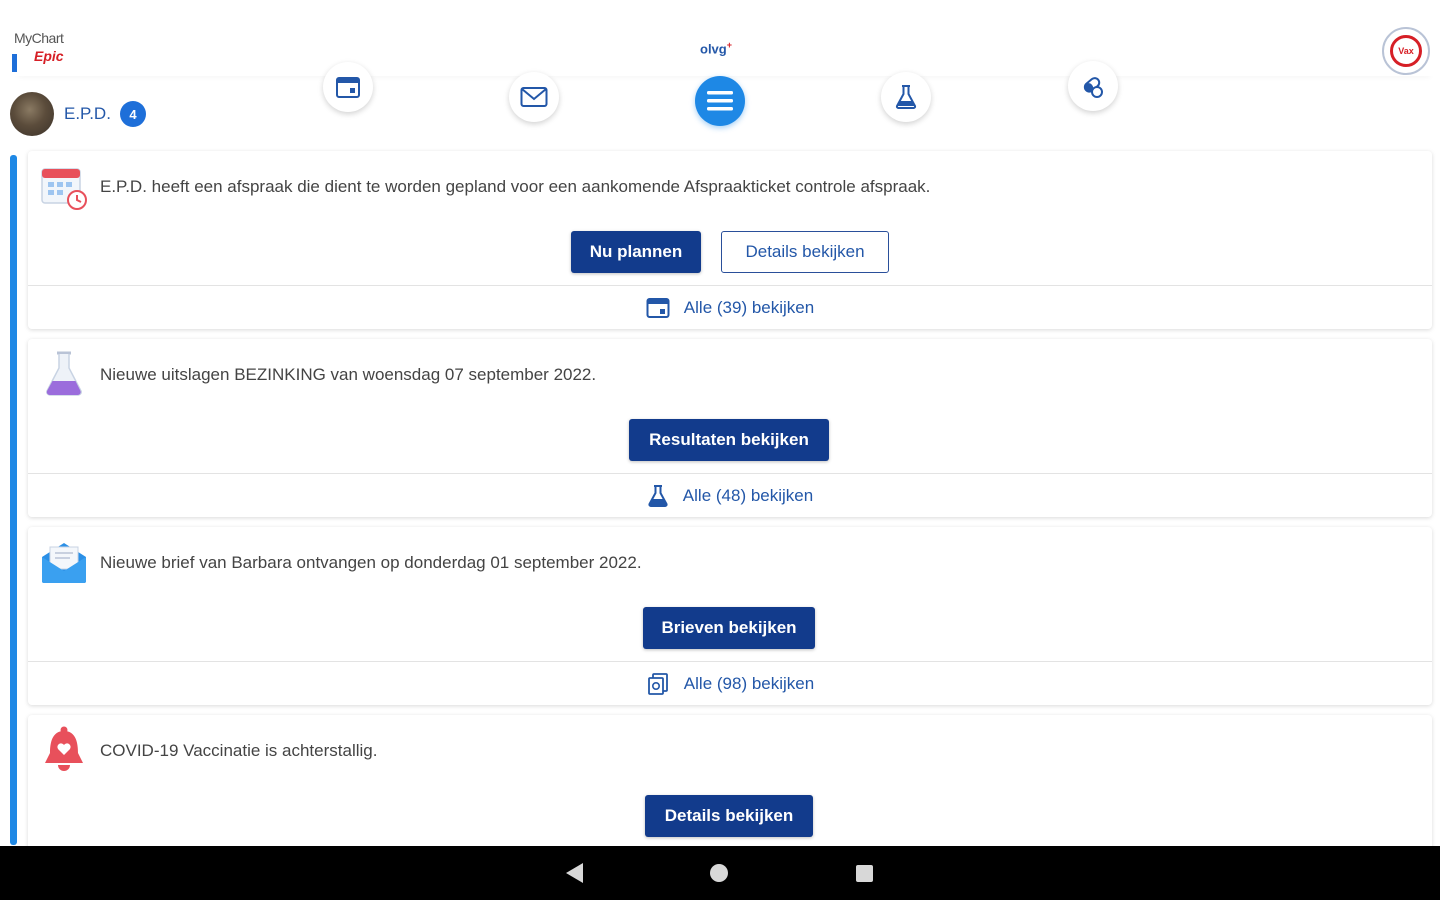 This screenshot has width=1440, height=900. Describe the element at coordinates (636, 252) in the screenshot. I see `schedule-now-button: Nu plannen` at that location.